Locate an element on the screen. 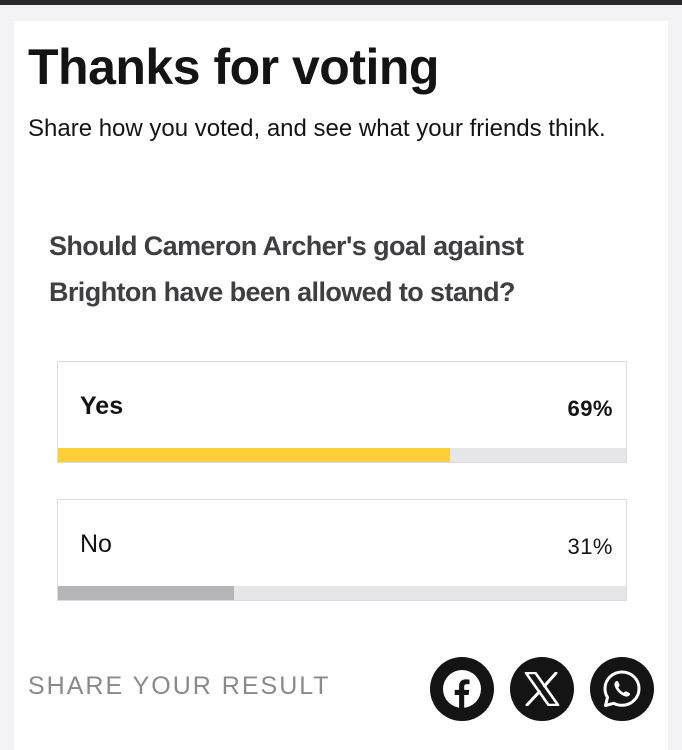  facebook-icon is located at coordinates (462, 689).